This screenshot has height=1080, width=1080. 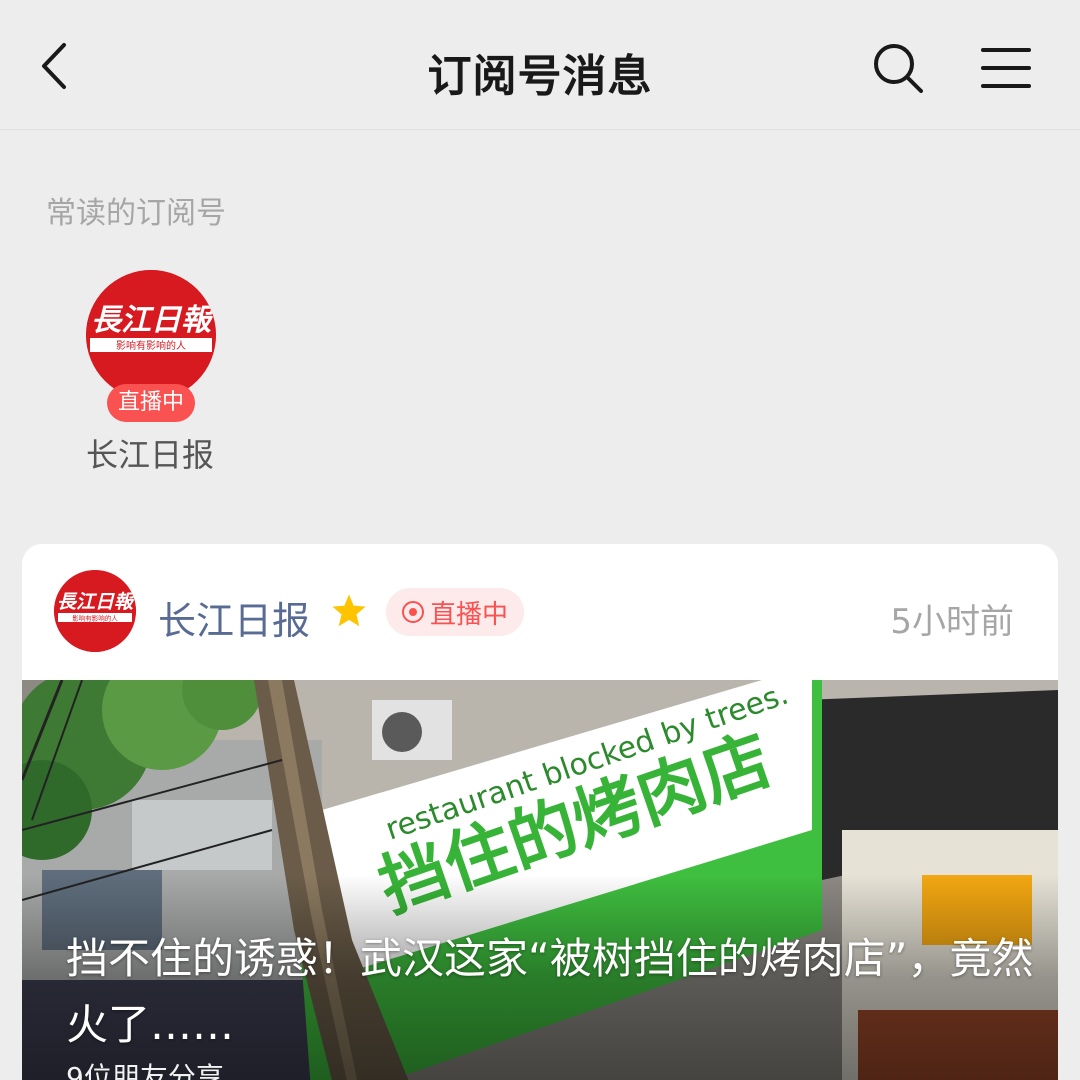 I want to click on article-time: 5小时前, so click(x=952, y=622).